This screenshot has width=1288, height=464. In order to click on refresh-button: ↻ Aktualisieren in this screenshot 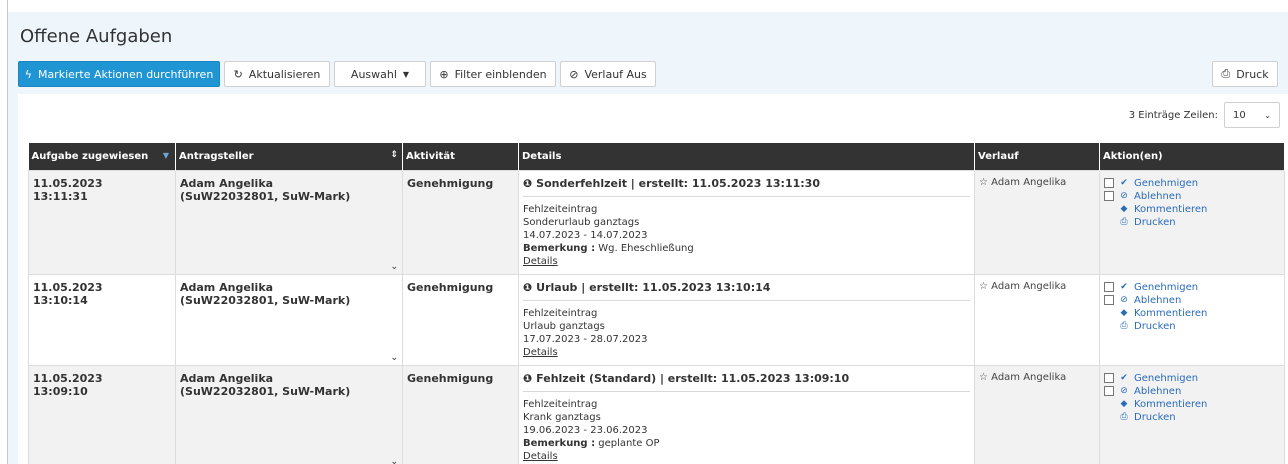, I will do `click(277, 74)`.